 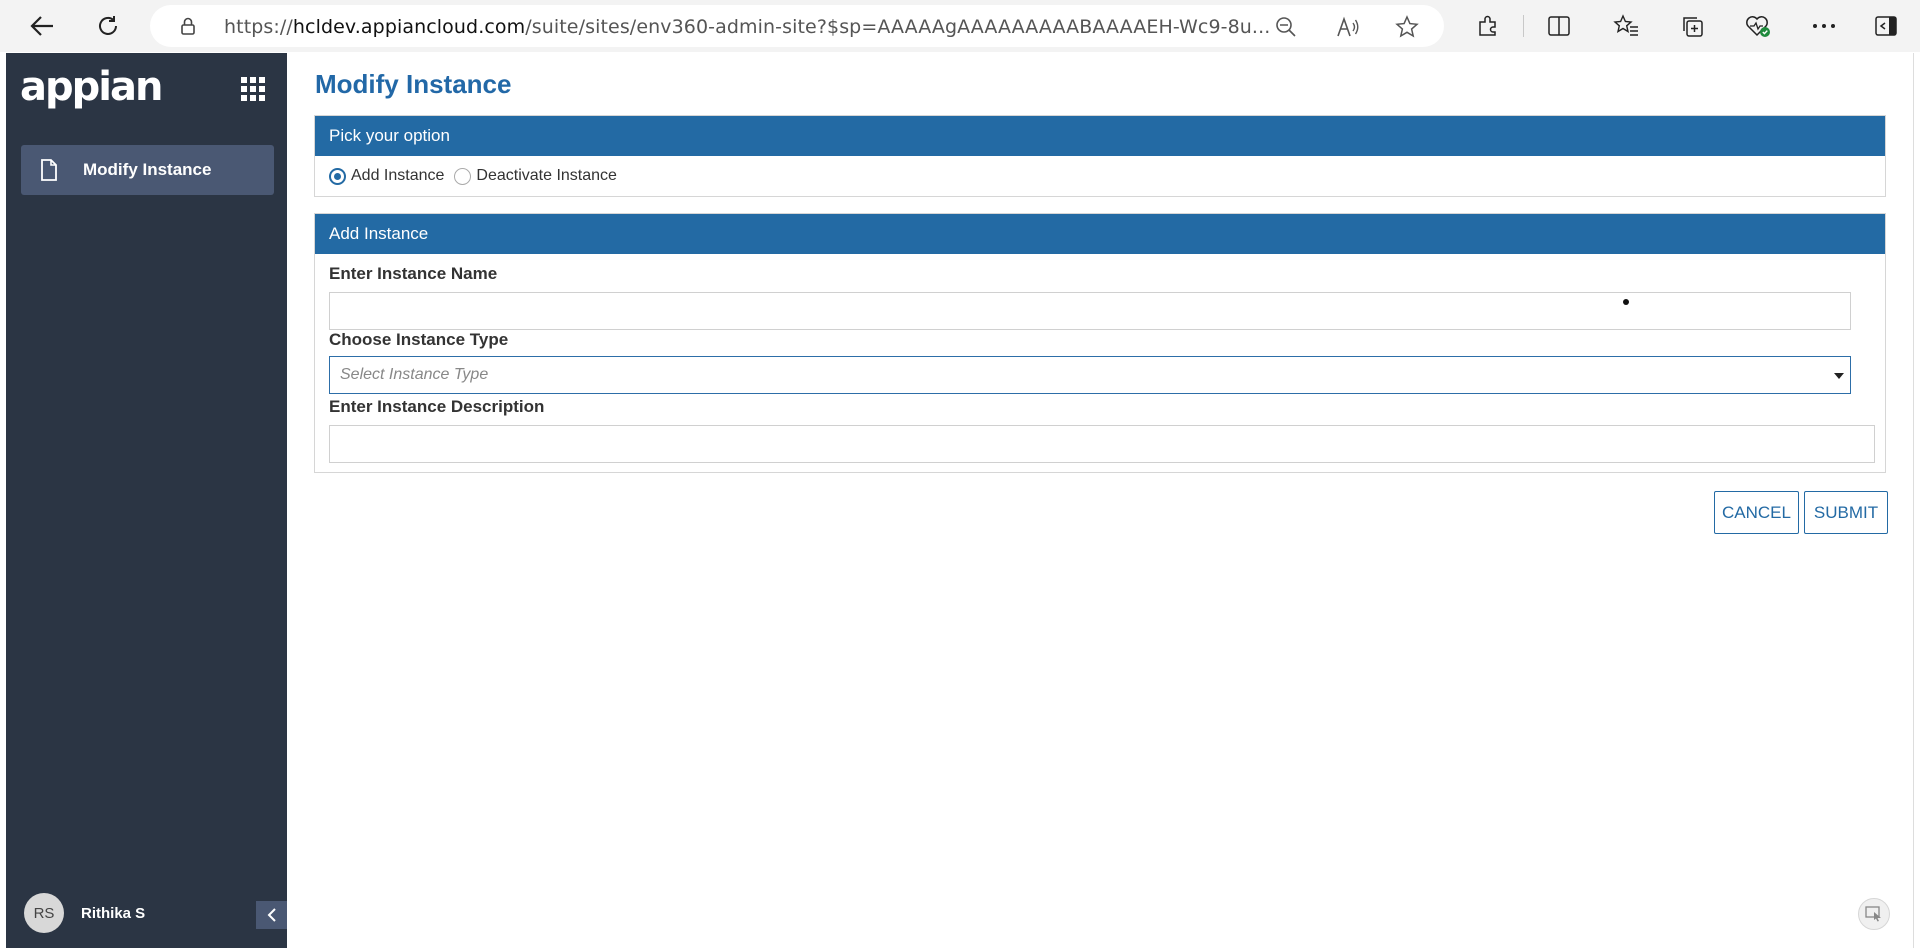 I want to click on radio-add-instance: Add Instance, so click(x=386, y=176).